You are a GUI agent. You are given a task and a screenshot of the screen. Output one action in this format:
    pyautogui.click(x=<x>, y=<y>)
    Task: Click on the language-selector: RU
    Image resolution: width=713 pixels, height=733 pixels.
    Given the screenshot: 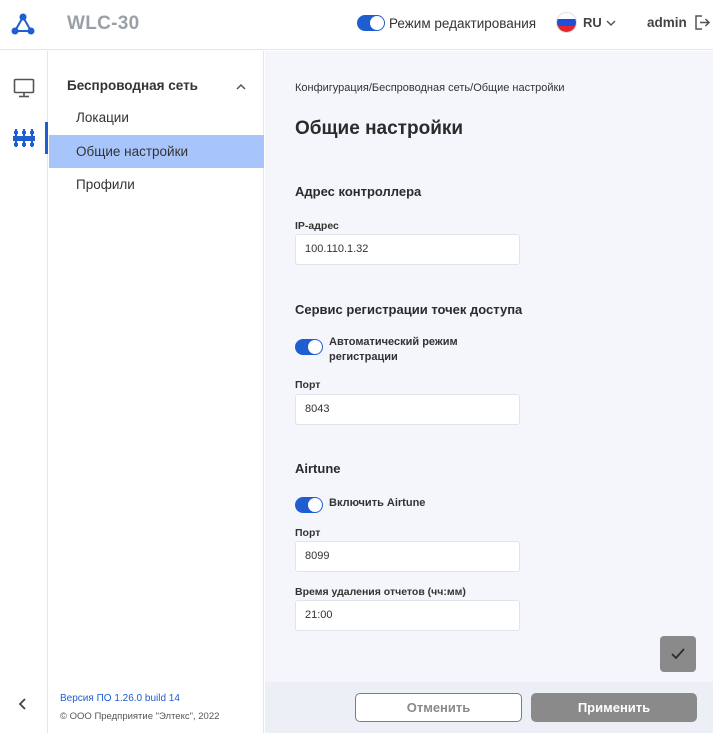 What is the action you would take?
    pyautogui.click(x=586, y=22)
    